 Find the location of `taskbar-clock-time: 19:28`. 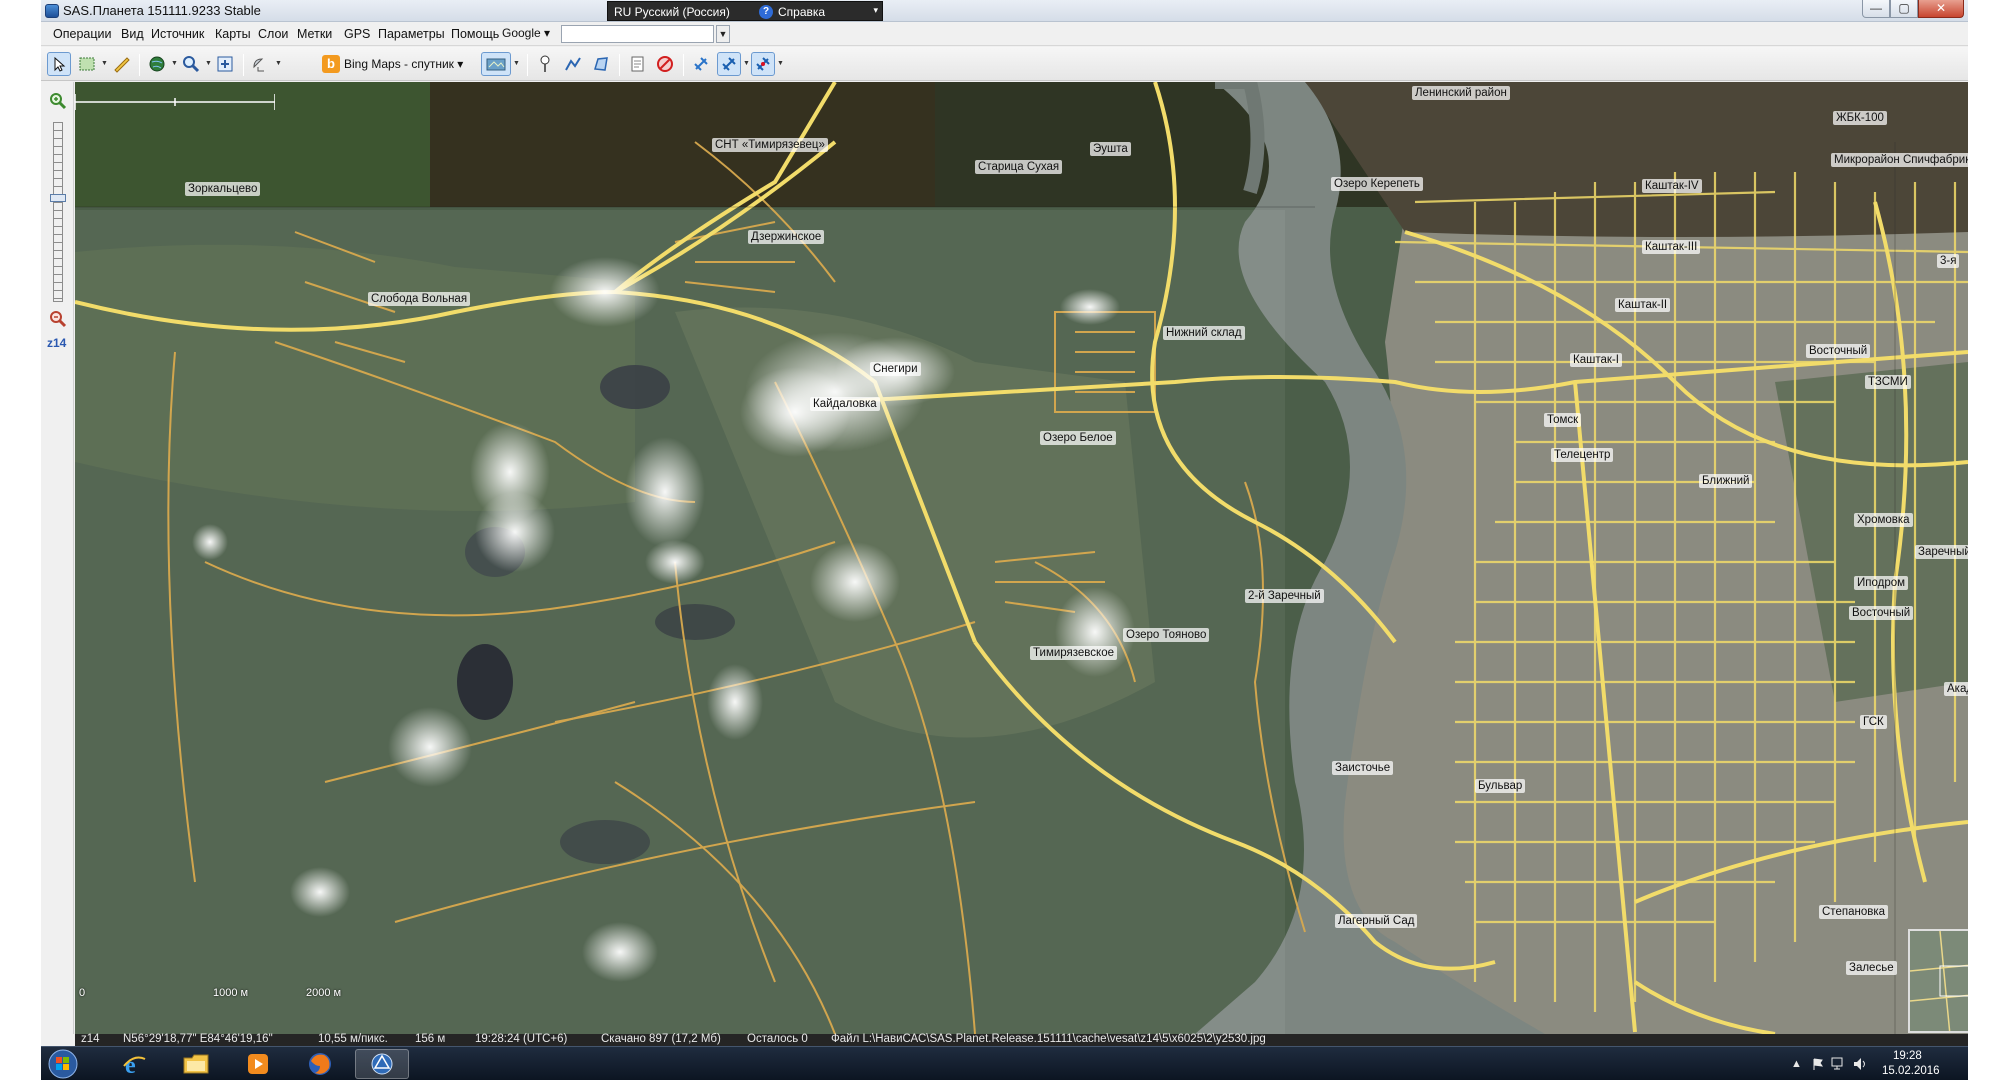

taskbar-clock-time: 19:28 is located at coordinates (1907, 1056).